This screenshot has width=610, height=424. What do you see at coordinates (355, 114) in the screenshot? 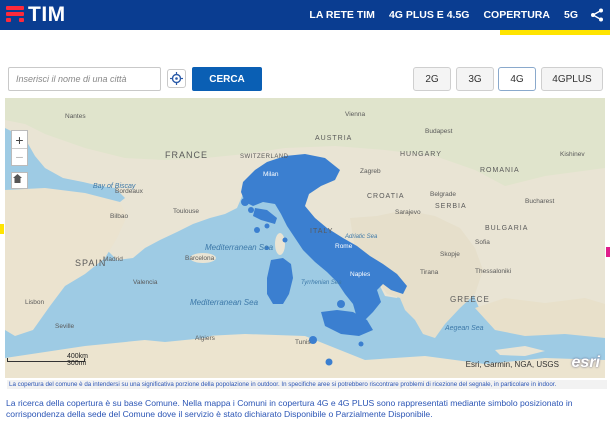
I see `label-vienna: Vienna` at bounding box center [355, 114].